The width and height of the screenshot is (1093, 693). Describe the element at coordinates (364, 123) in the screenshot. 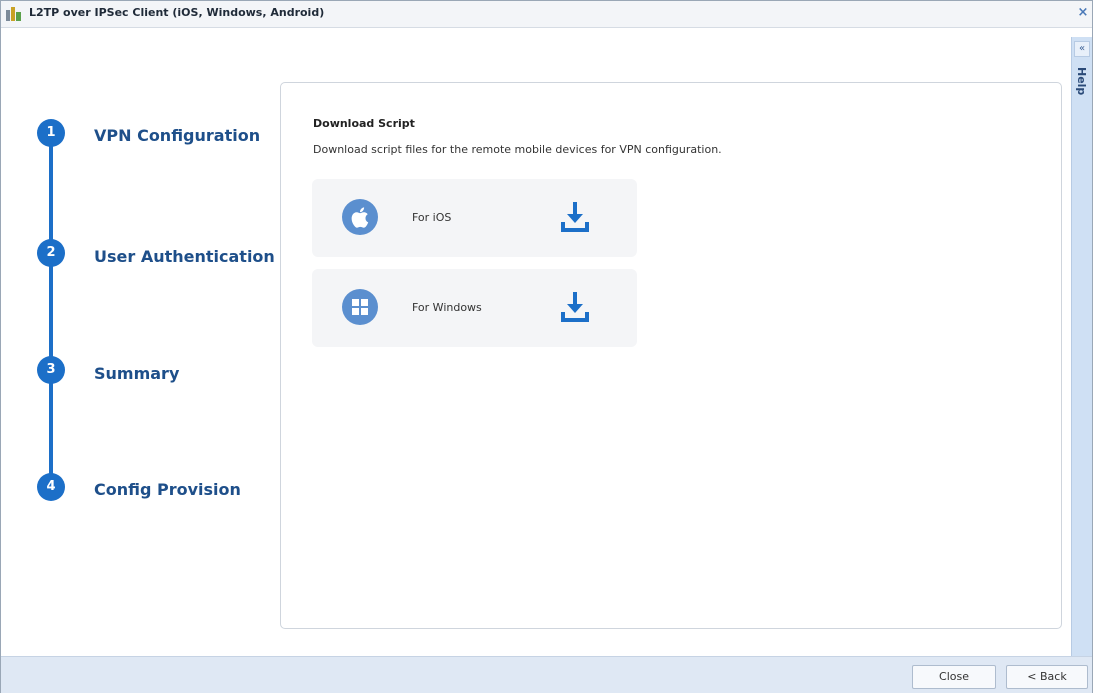

I see `section-title: Download Script` at that location.